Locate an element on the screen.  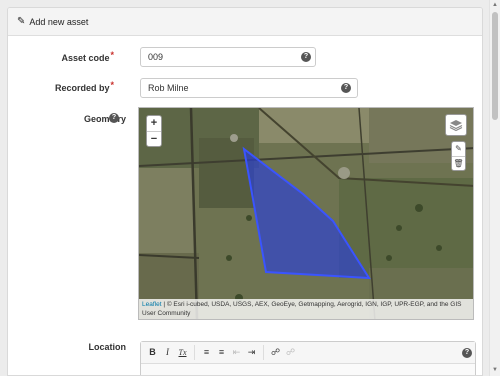
zoom-in-button: + is located at coordinates (154, 123).